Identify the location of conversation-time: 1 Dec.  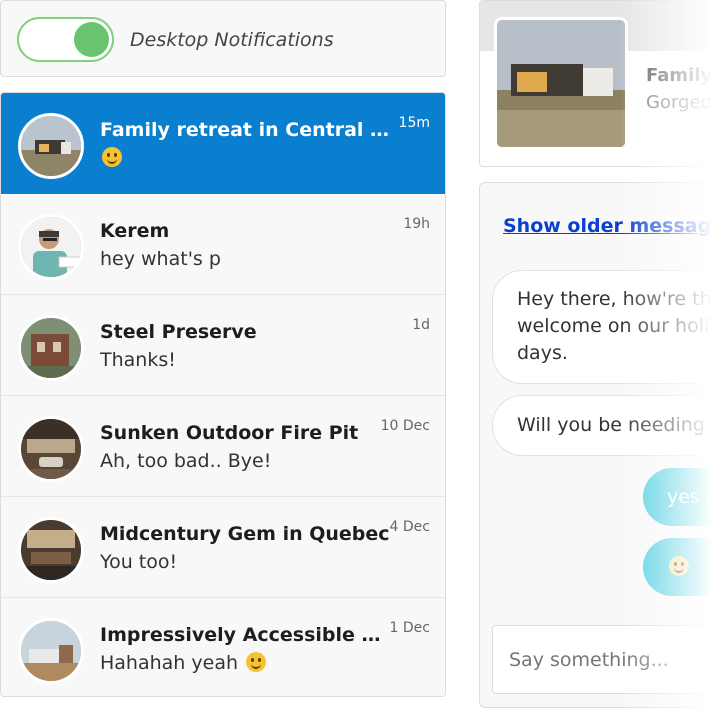
(409, 628).